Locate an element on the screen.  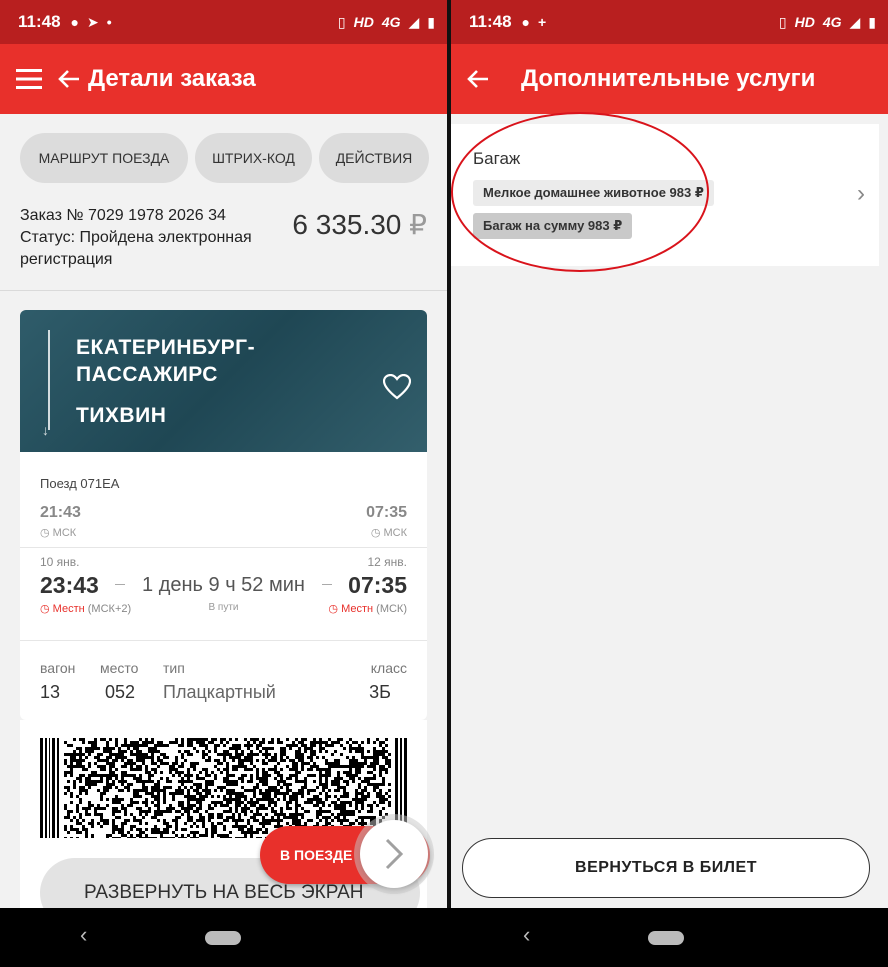
menu-icon is located at coordinates (29, 79).